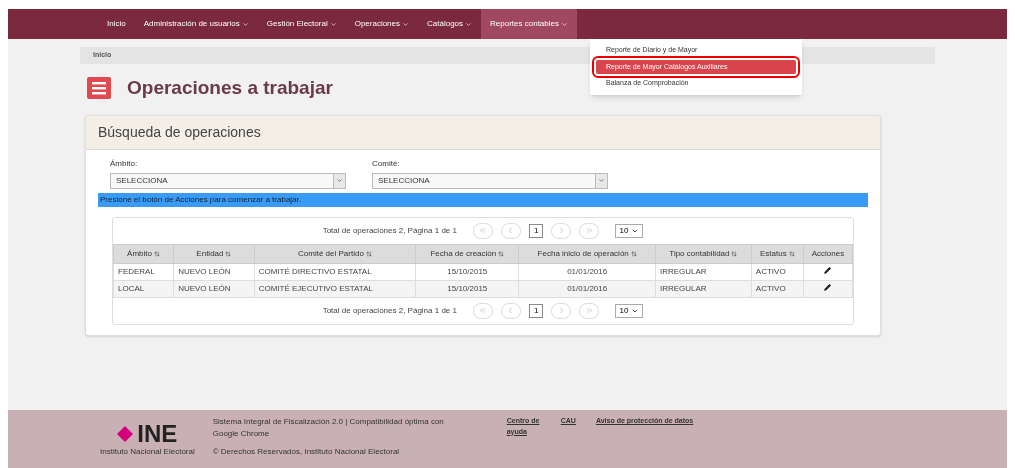  What do you see at coordinates (180, 132) in the screenshot?
I see `panel-title: Búsqueda de operaciones` at bounding box center [180, 132].